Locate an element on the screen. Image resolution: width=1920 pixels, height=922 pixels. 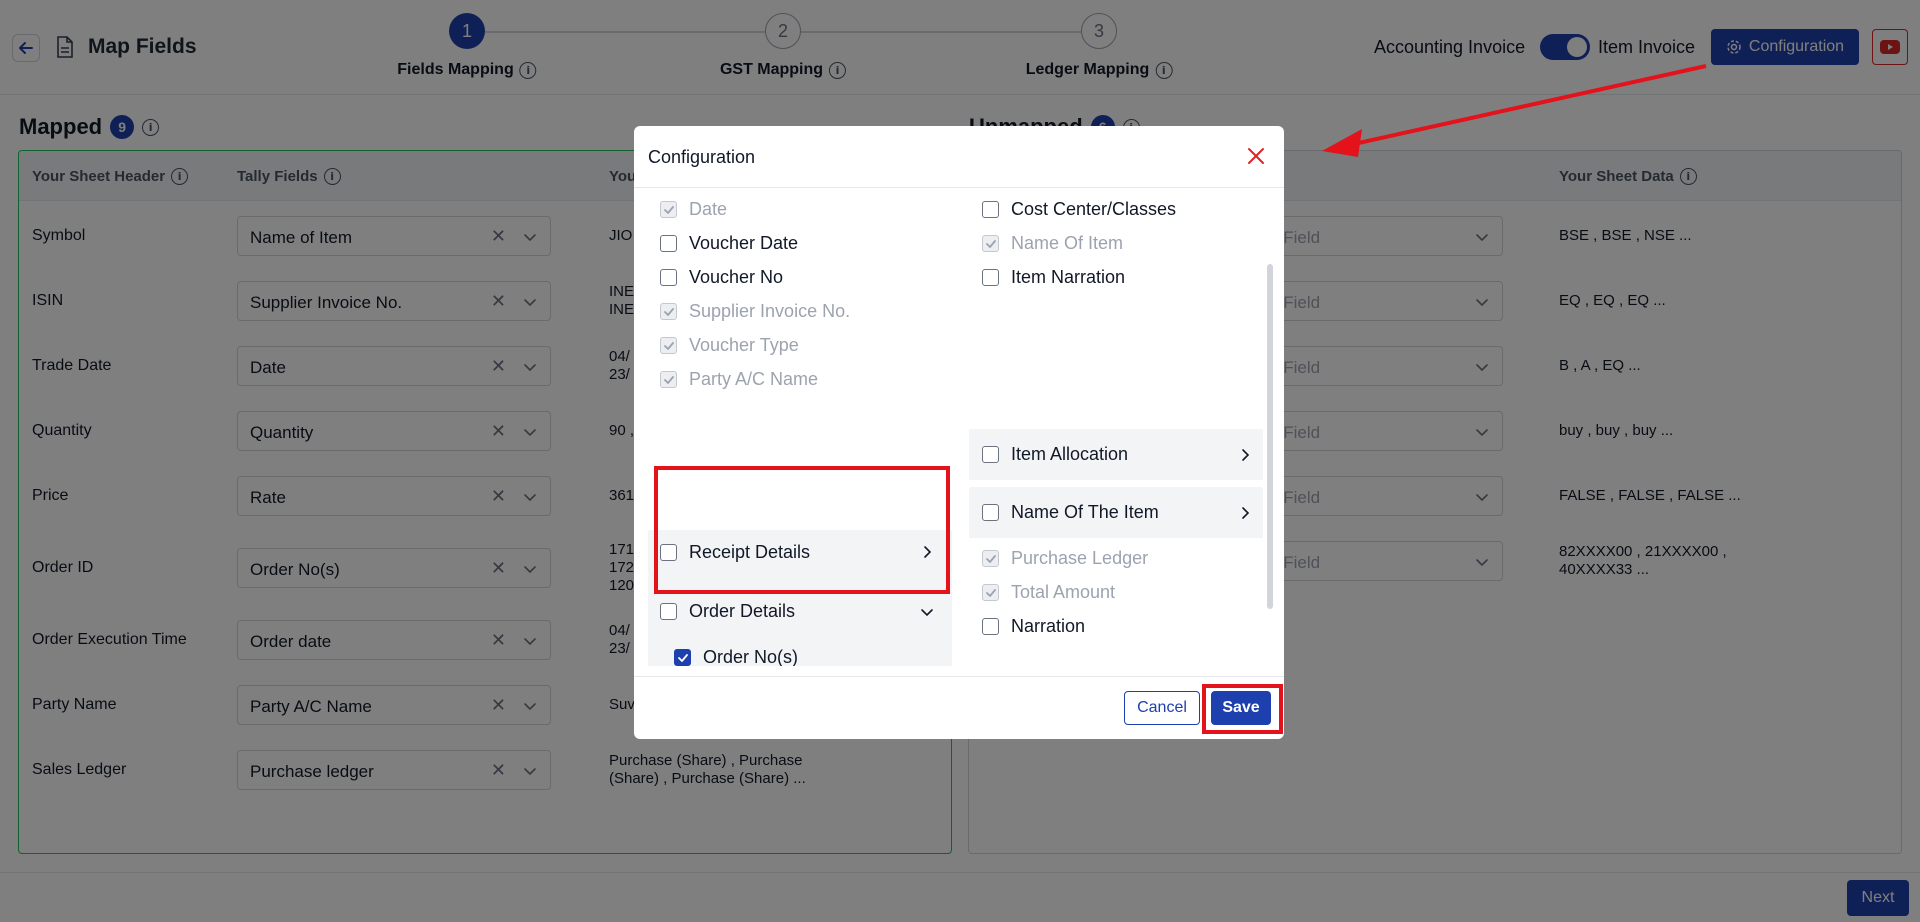
config-option: Order Details is located at coordinates (727, 611).